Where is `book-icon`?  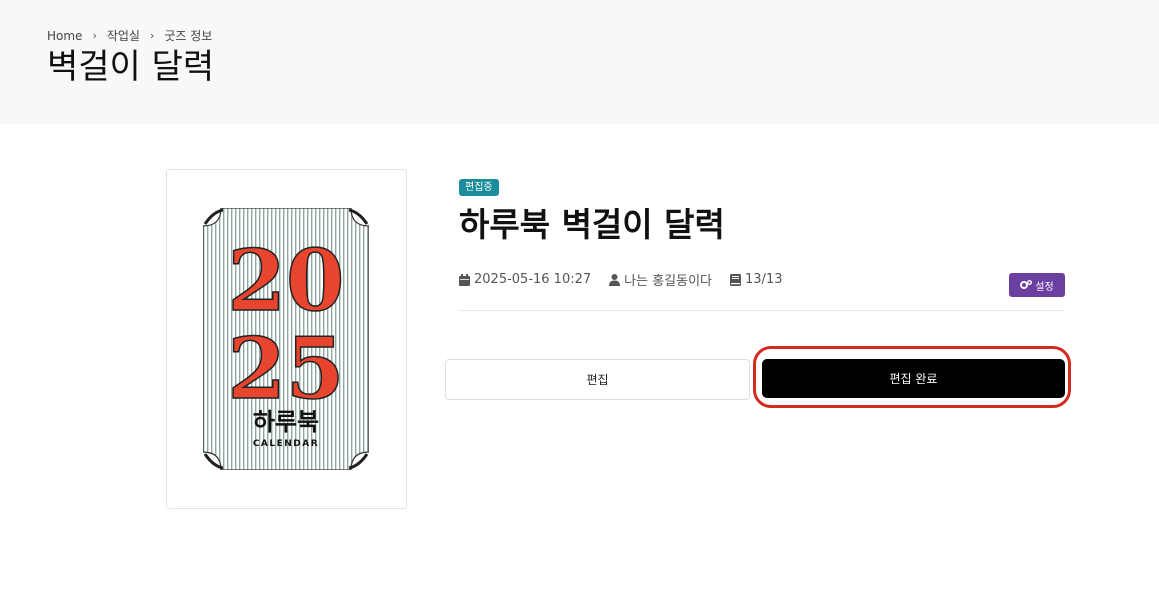
book-icon is located at coordinates (736, 279).